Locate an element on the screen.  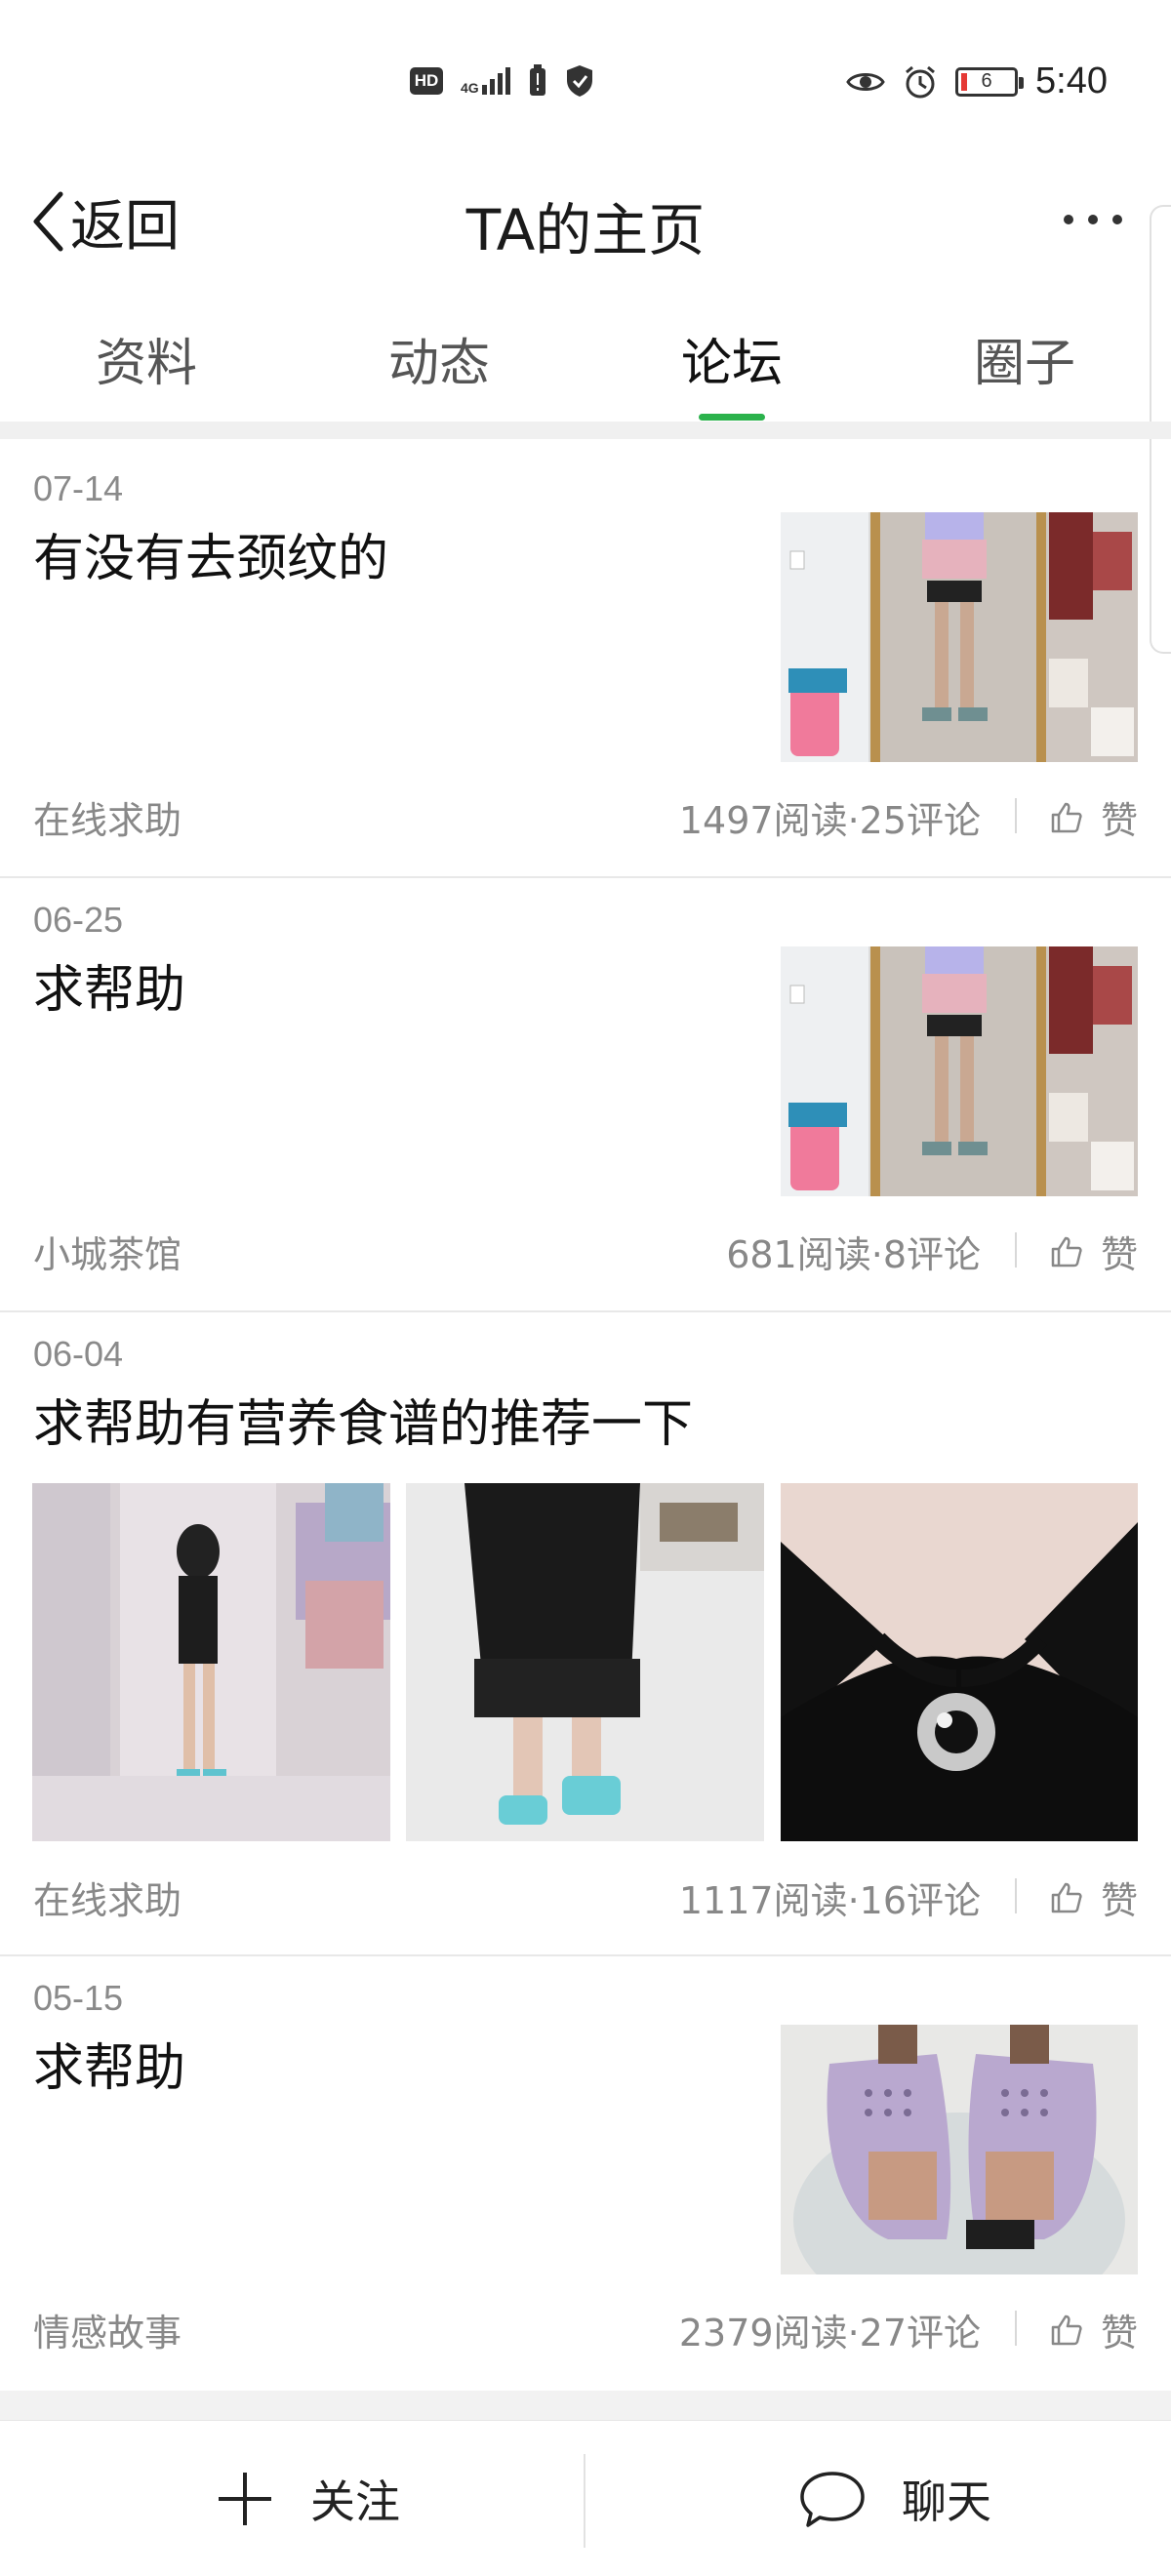
post-date: 06-04 is located at coordinates (78, 1354).